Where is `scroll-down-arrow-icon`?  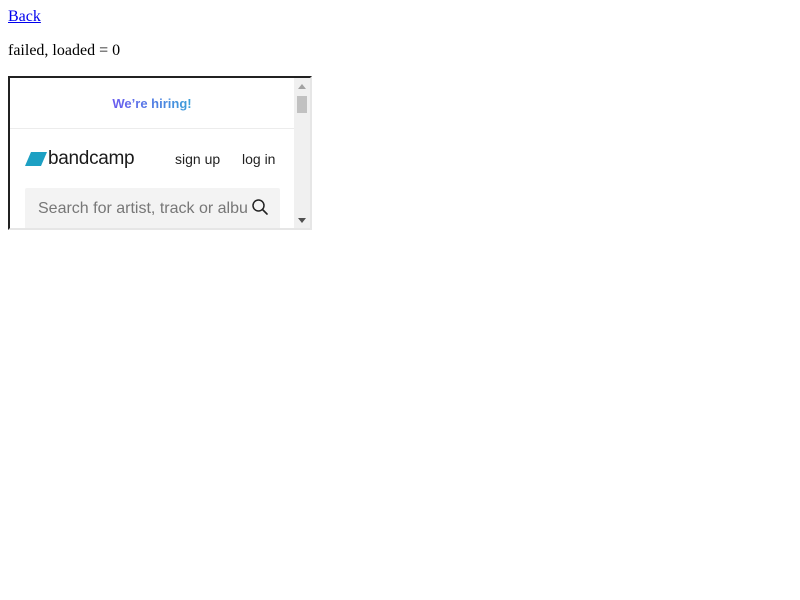 scroll-down-arrow-icon is located at coordinates (302, 220).